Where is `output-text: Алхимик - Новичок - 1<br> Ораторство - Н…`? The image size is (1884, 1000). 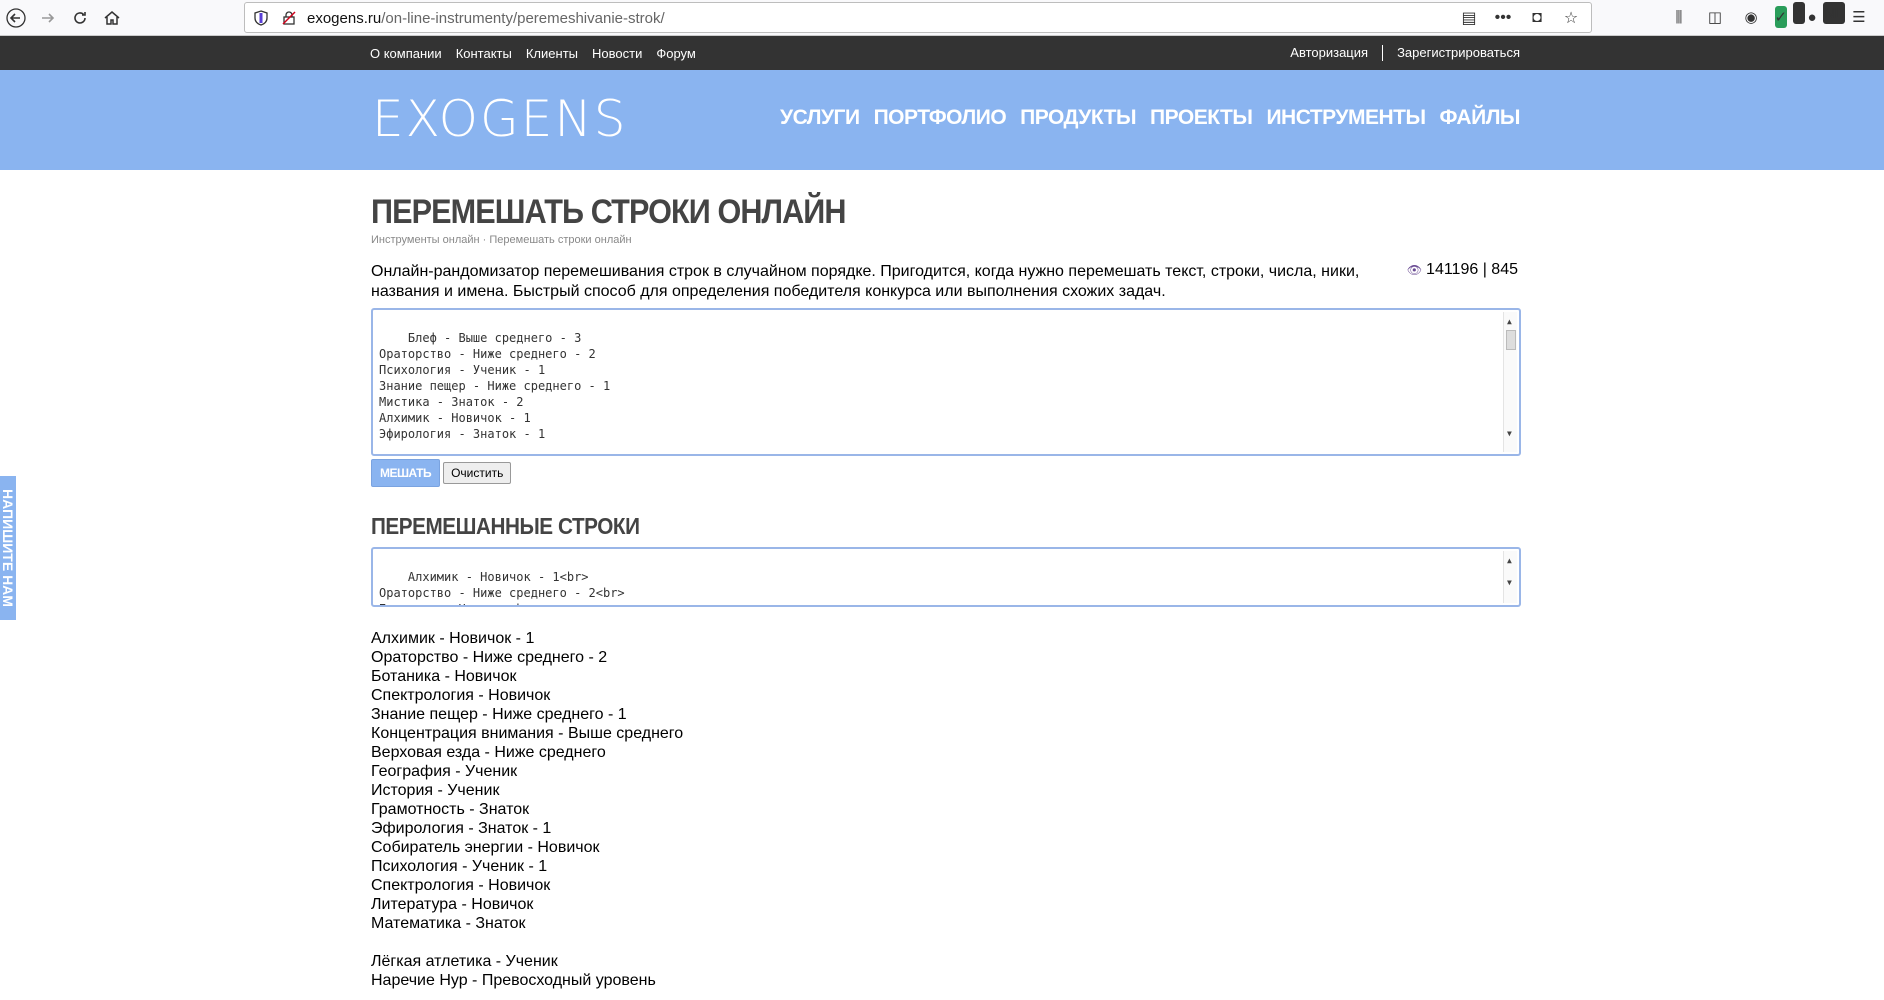
output-text: Алхимик - Новичок - 1<br> Ораторство - Н… is located at coordinates (502, 587).